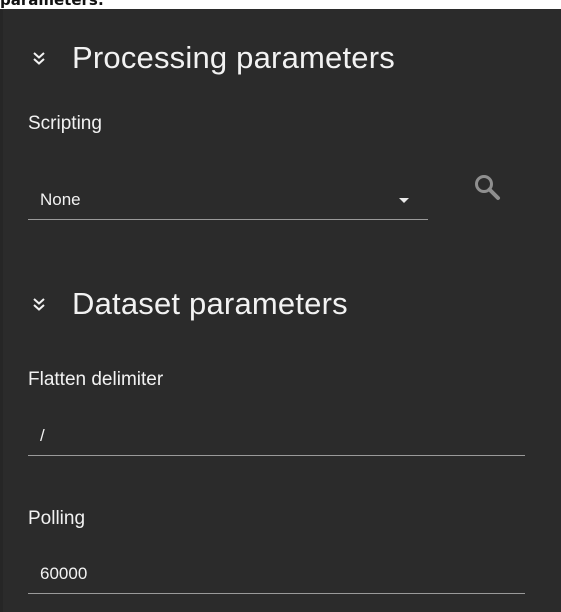 This screenshot has height=612, width=561. What do you see at coordinates (96, 379) in the screenshot?
I see `flatten-delimiter-label: Flatten delimiter` at bounding box center [96, 379].